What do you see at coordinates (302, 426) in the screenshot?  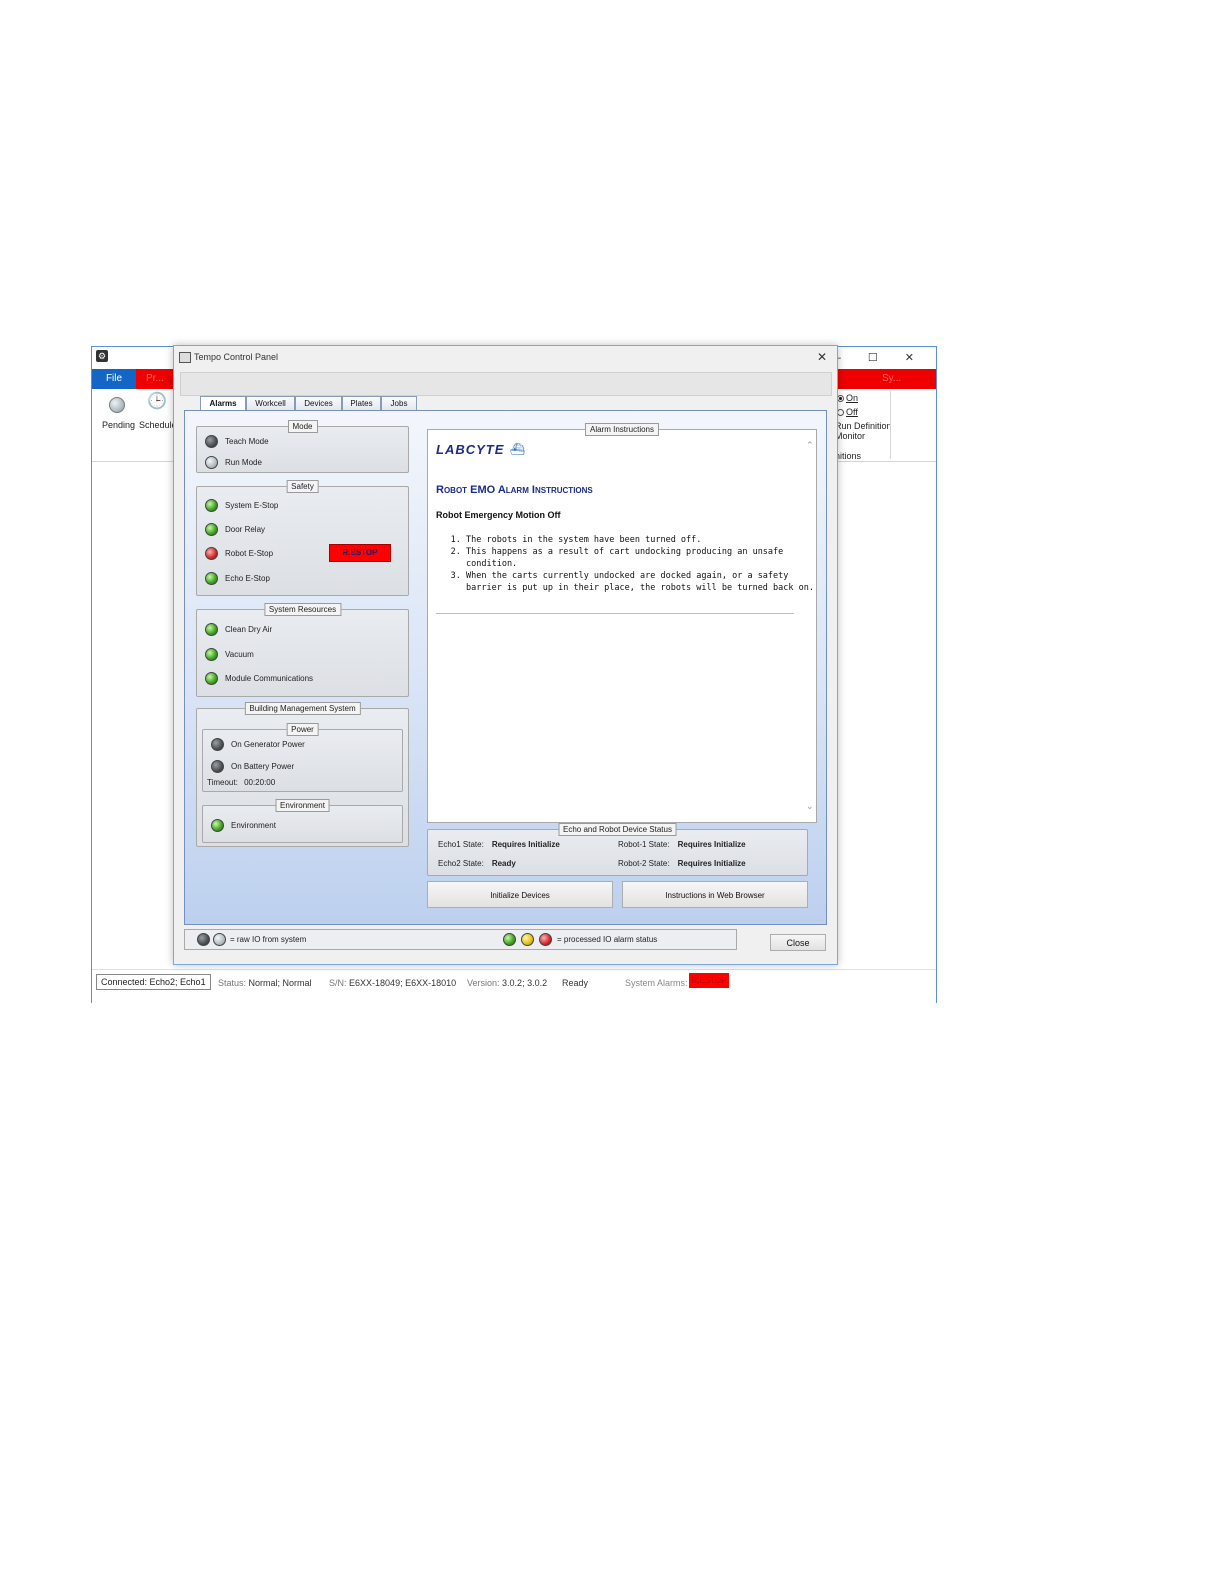 I see `mode-group-title: Mode` at bounding box center [302, 426].